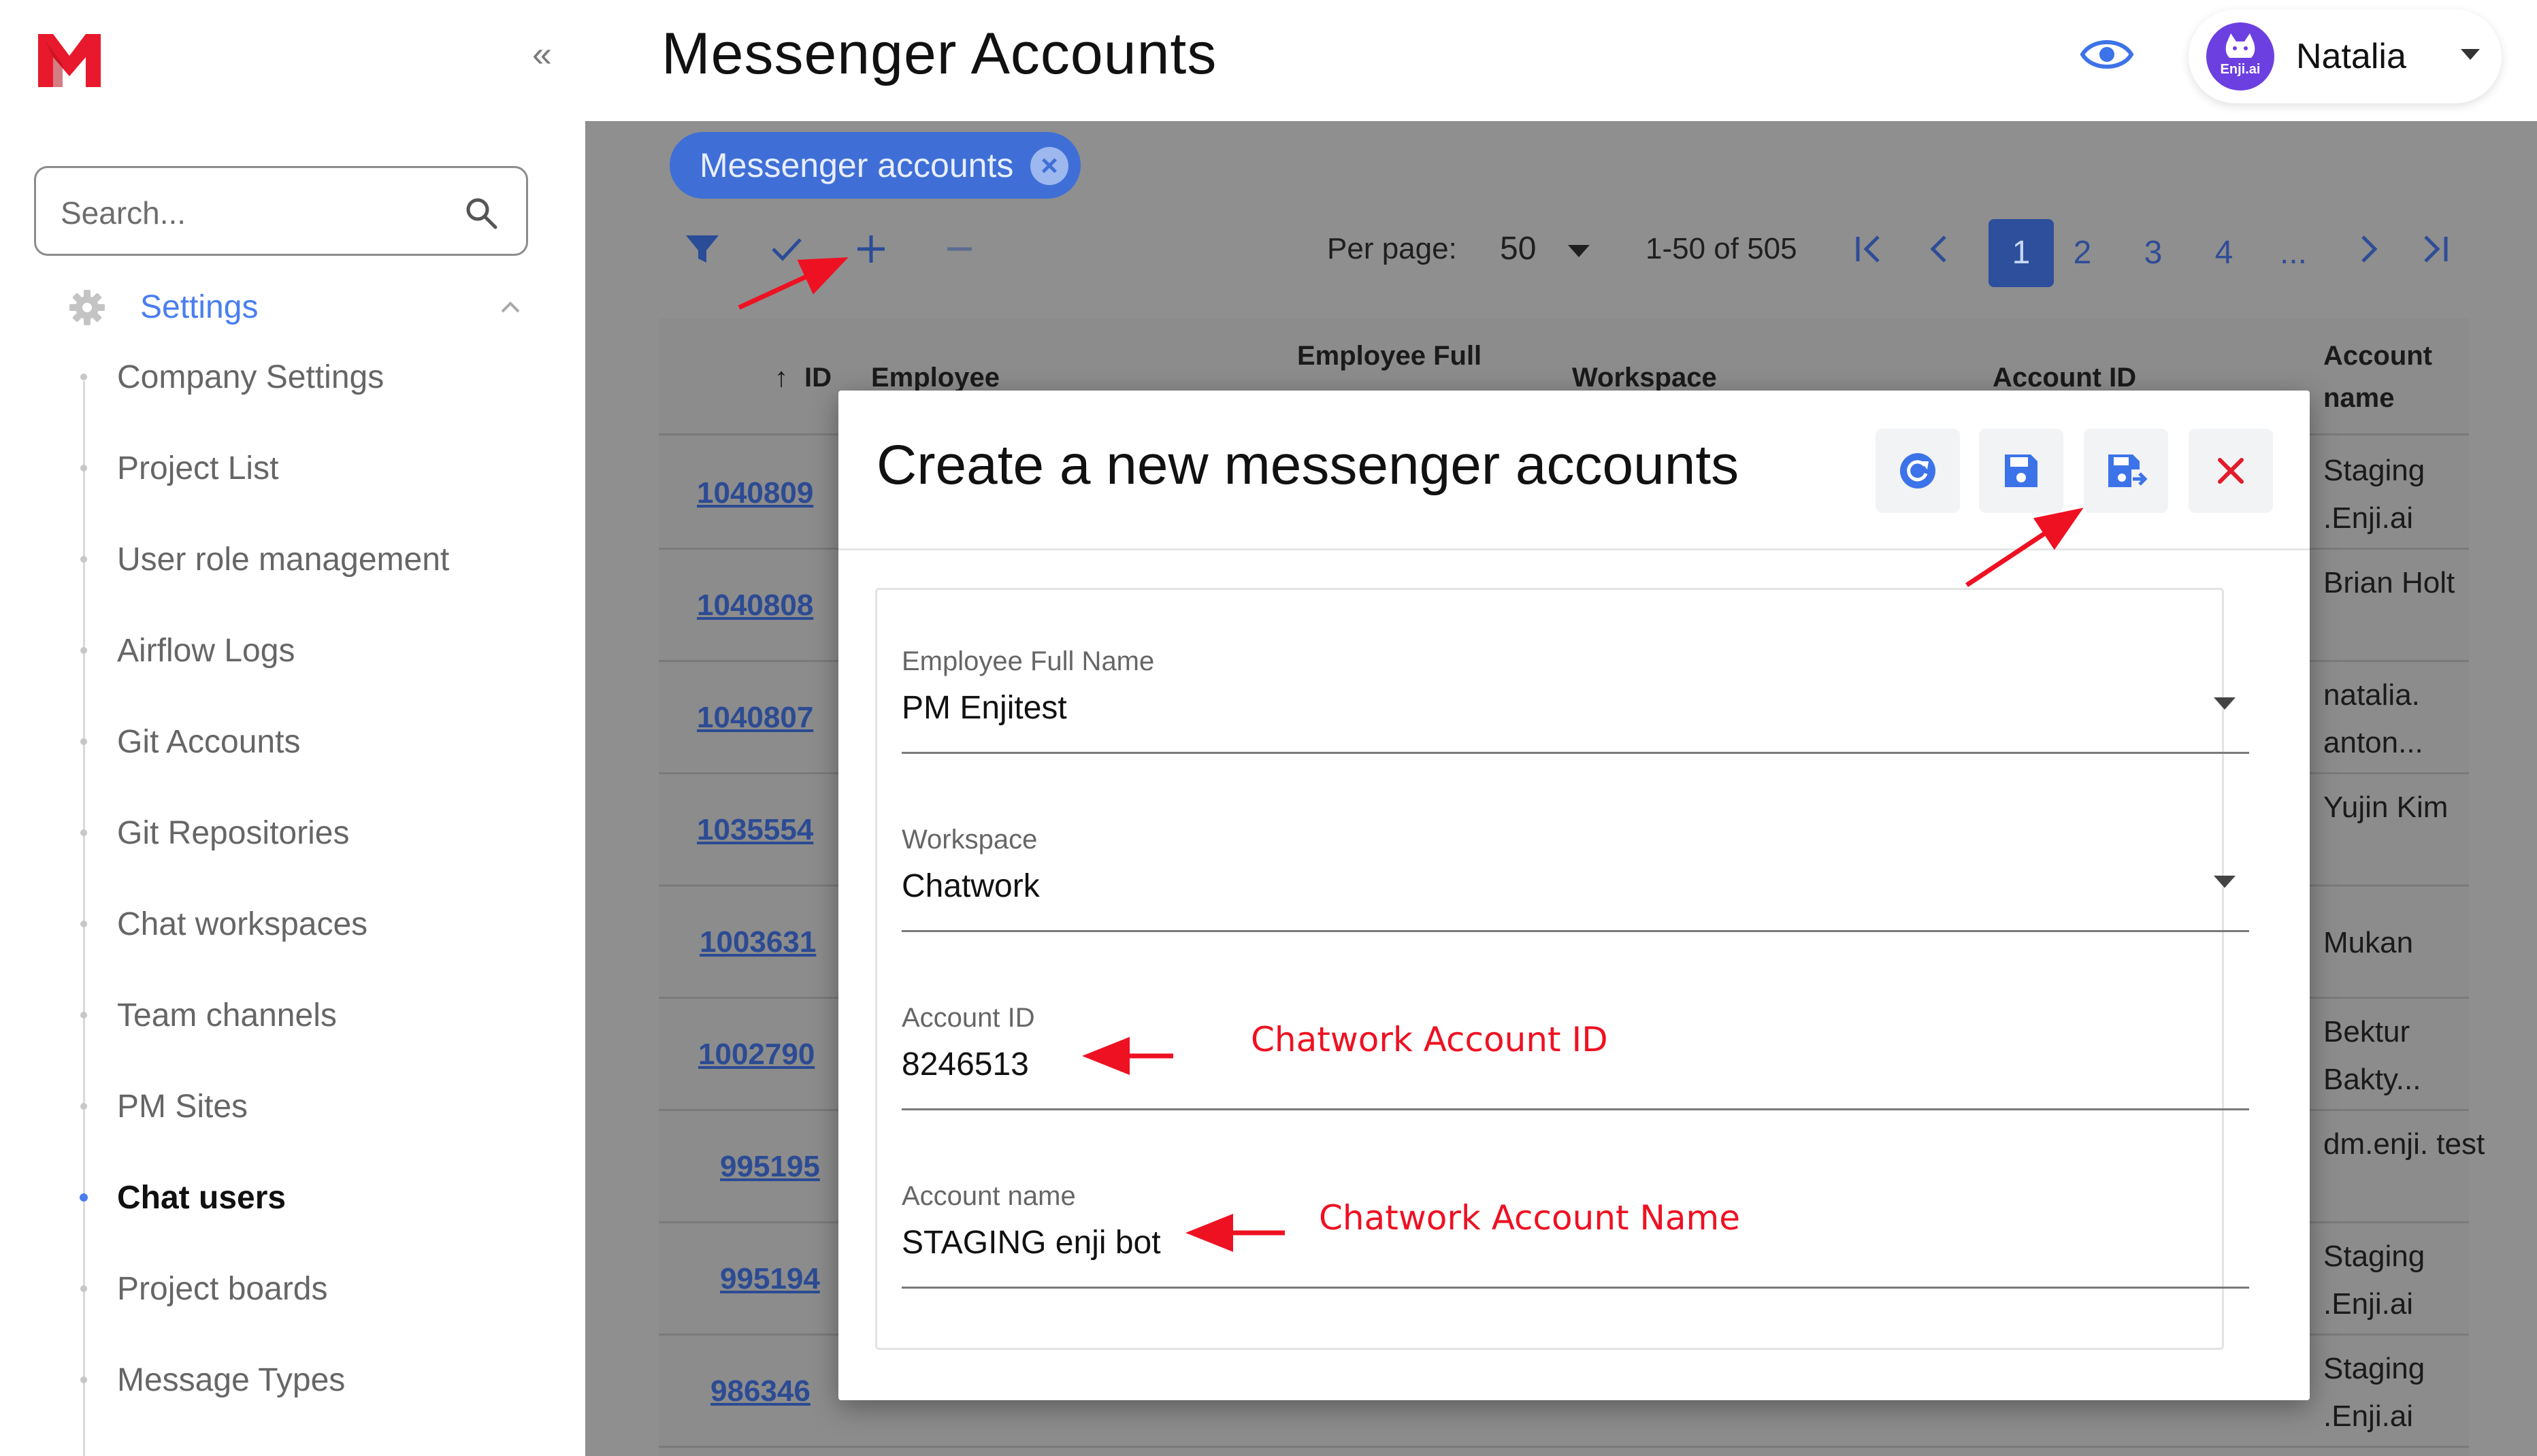 The width and height of the screenshot is (2537, 1456). What do you see at coordinates (939, 54) in the screenshot?
I see `page-title: Messenger Accounts` at bounding box center [939, 54].